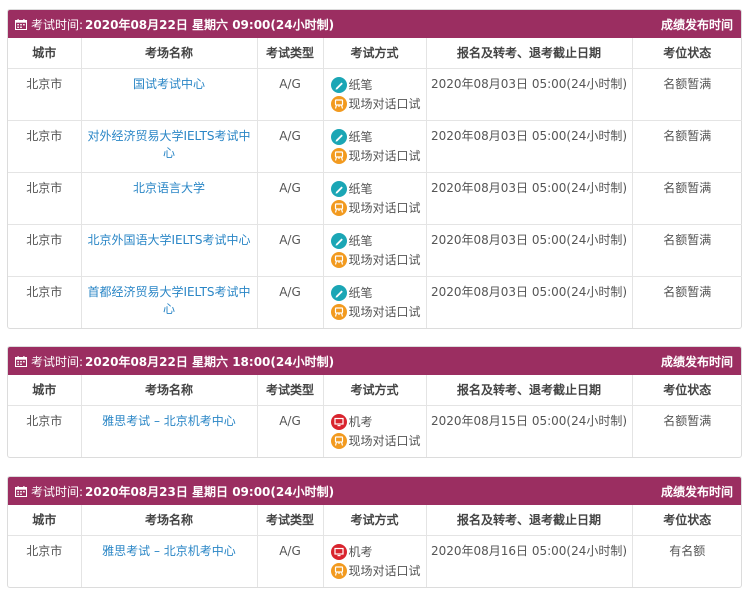 This screenshot has width=751, height=602. I want to click on seat-status-cell: 有名额, so click(687, 550).